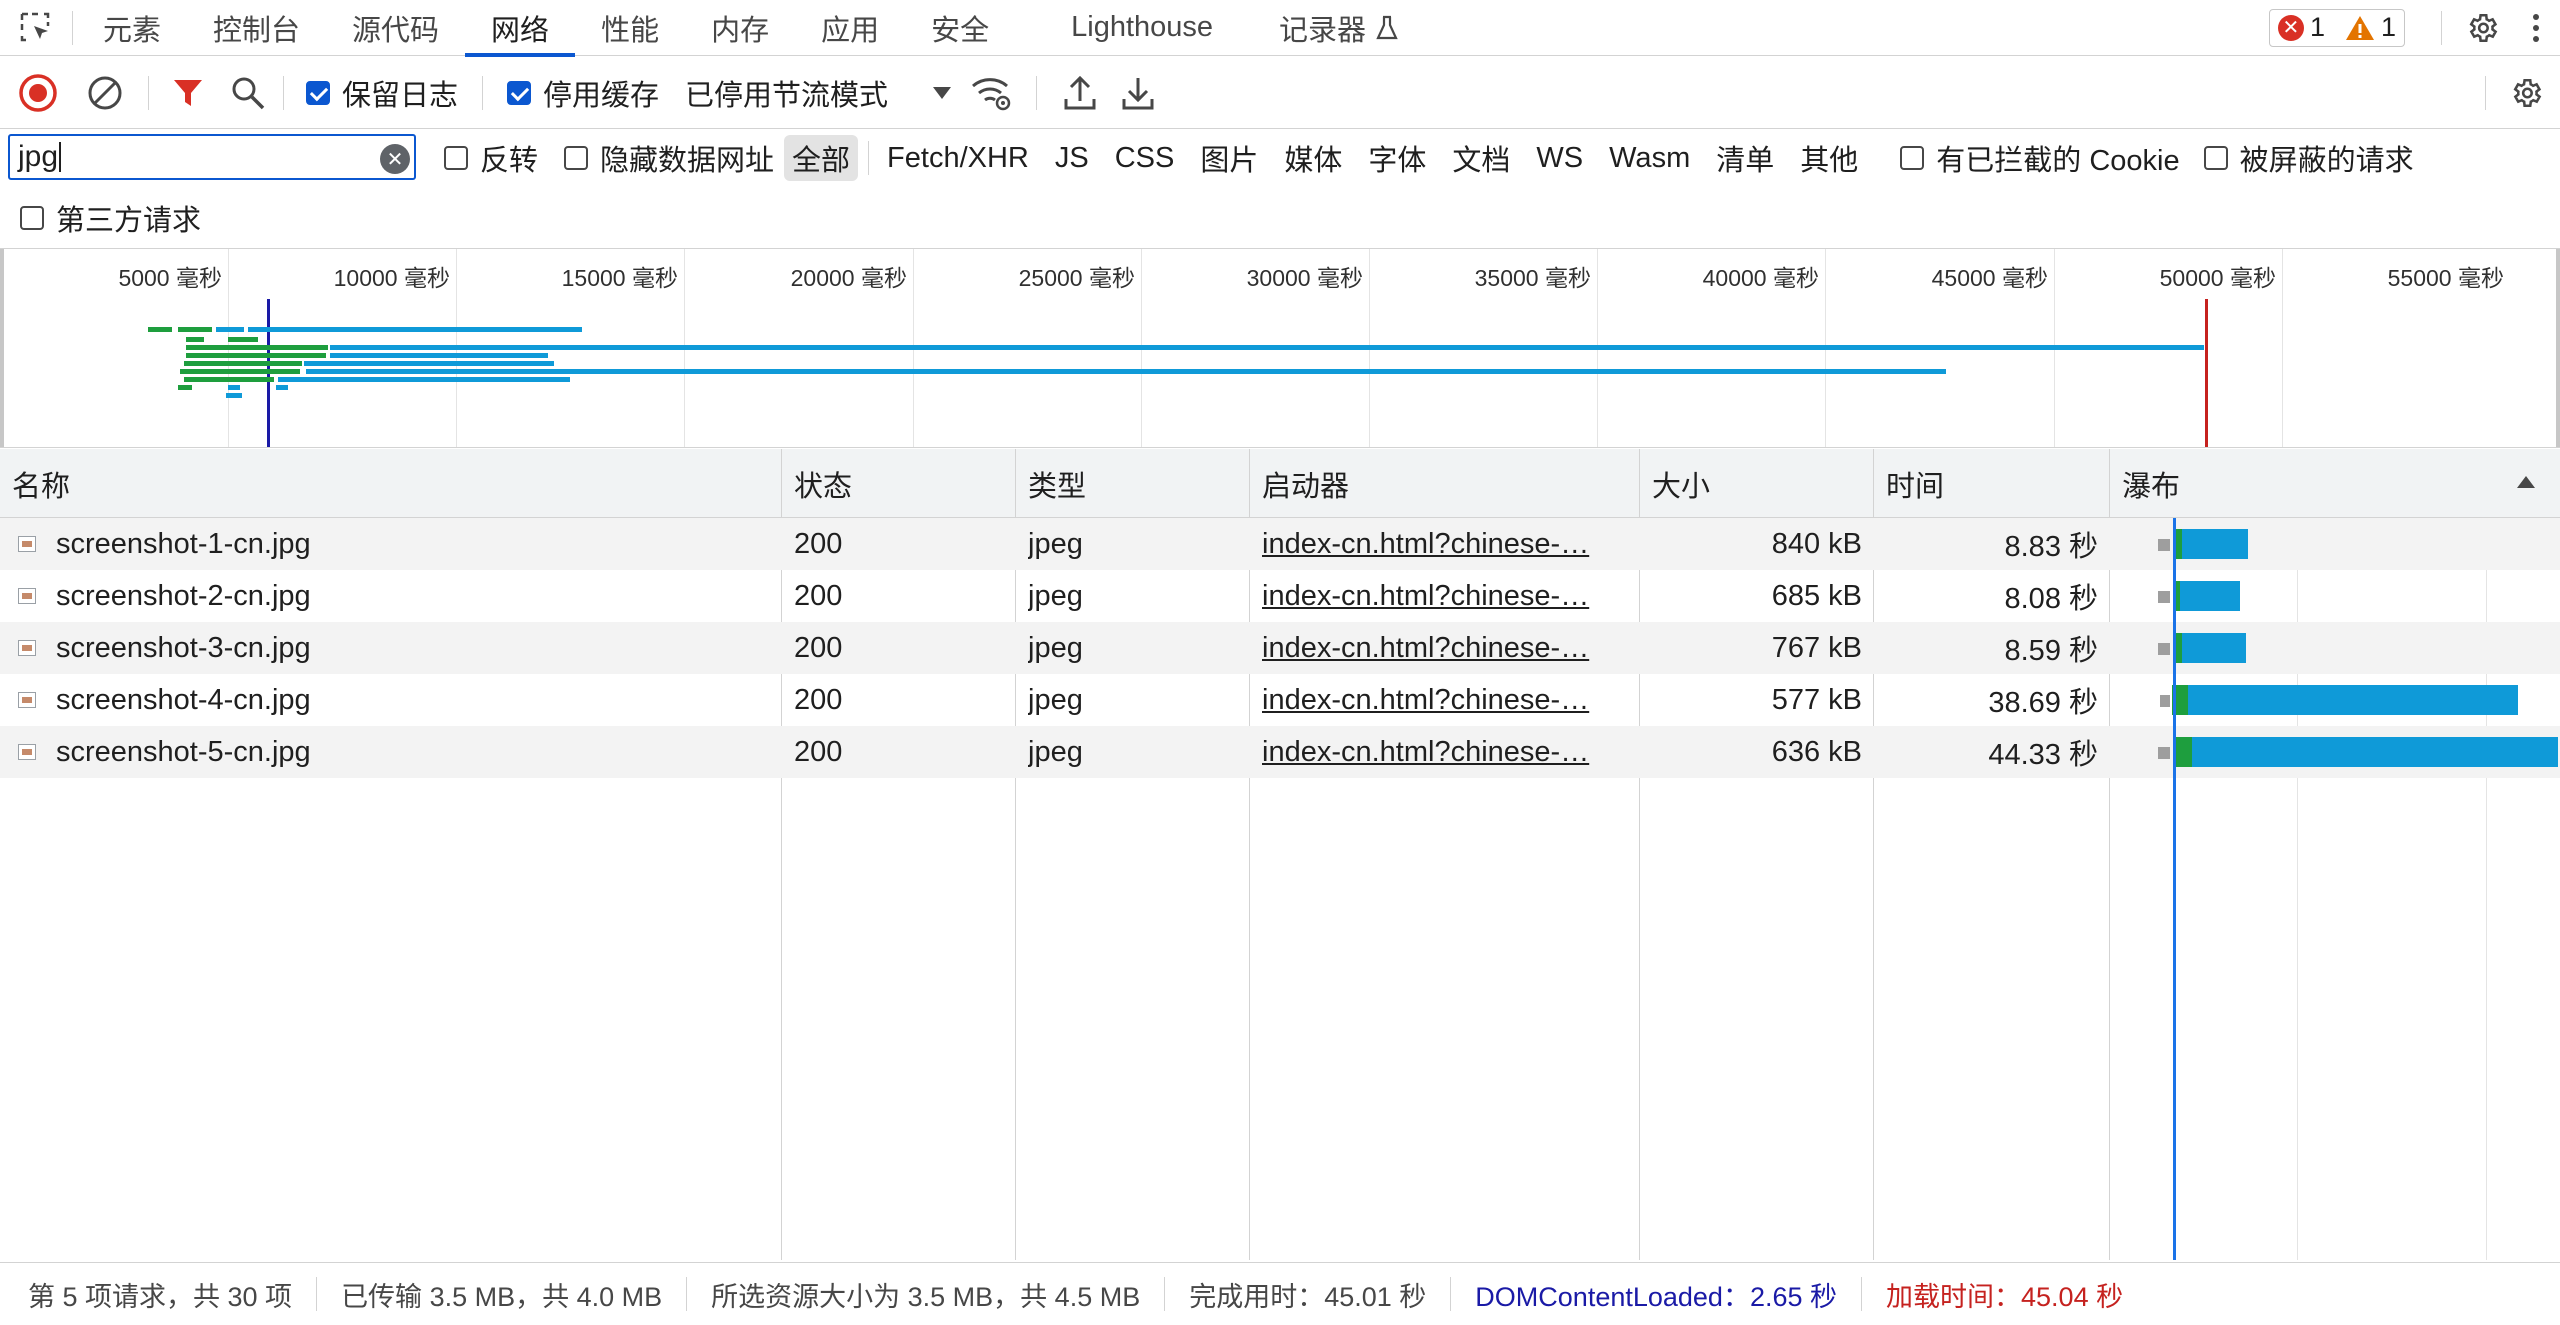  What do you see at coordinates (583, 93) in the screenshot?
I see `disable-cache-checkbox: 停用缓存` at bounding box center [583, 93].